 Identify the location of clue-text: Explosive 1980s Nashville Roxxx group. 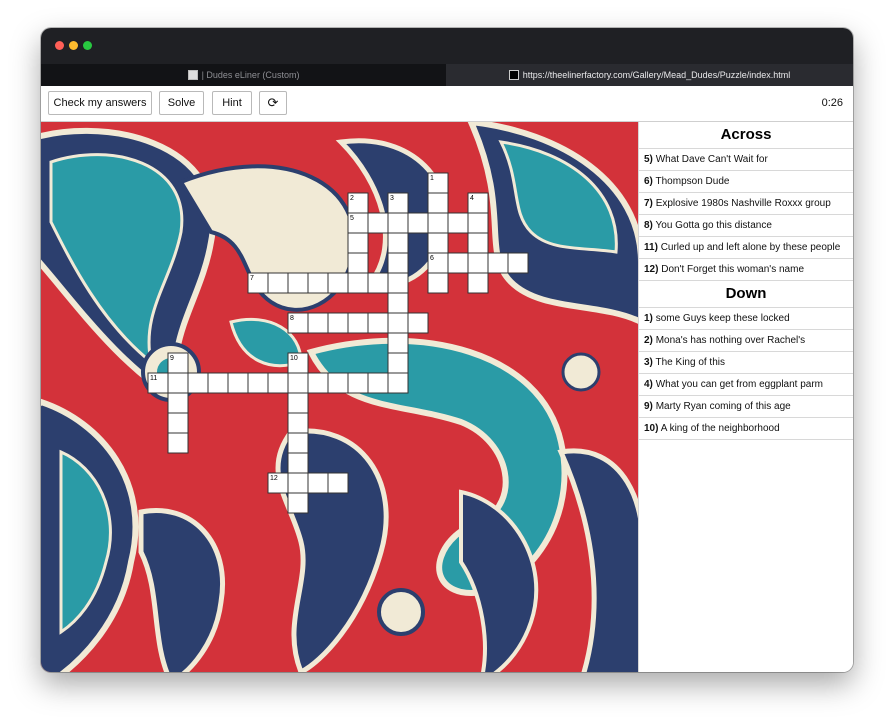
(743, 203).